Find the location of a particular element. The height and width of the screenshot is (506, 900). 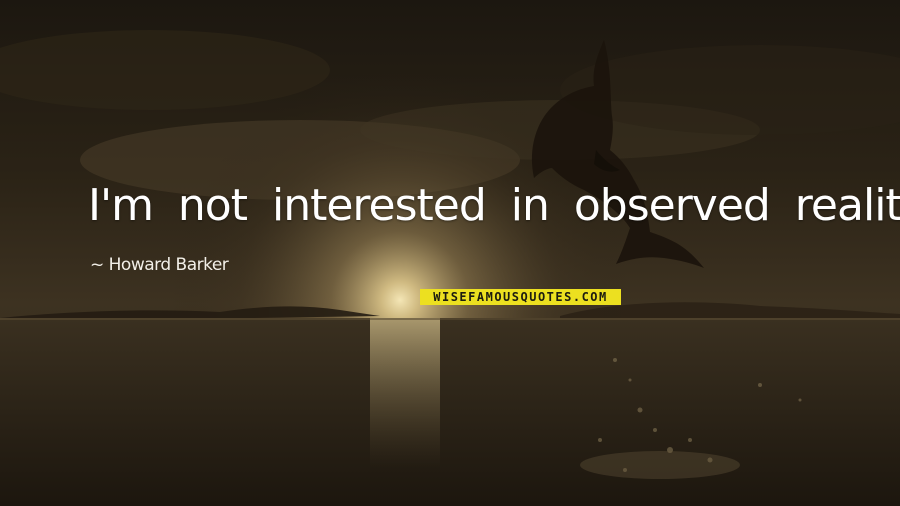

brand-label: WISEFAMOUSQUOTES.COM is located at coordinates (520, 297).